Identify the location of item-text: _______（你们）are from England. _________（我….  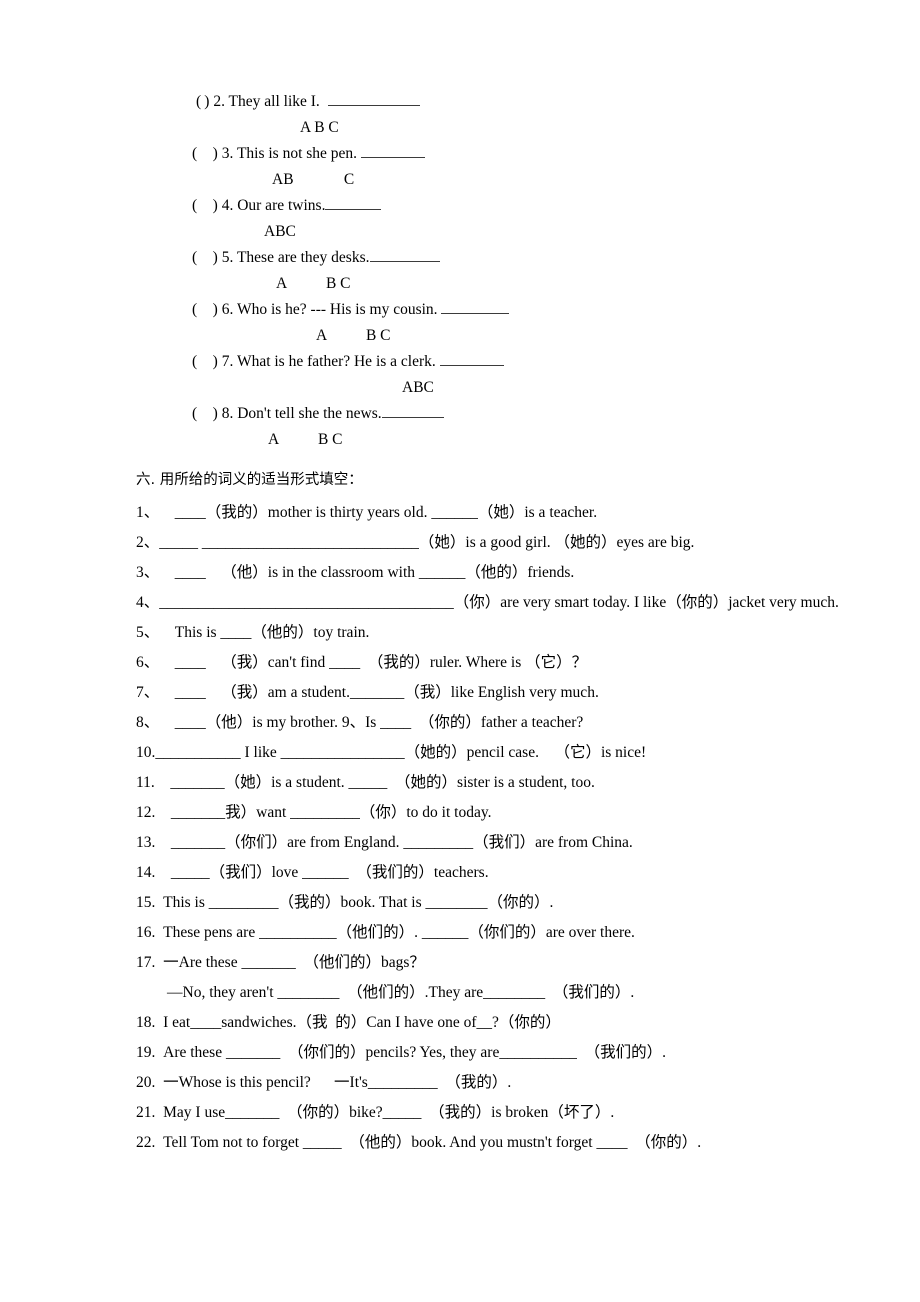
(394, 842).